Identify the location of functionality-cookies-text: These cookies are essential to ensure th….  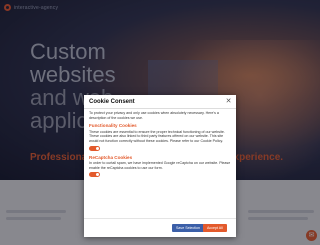
(157, 136).